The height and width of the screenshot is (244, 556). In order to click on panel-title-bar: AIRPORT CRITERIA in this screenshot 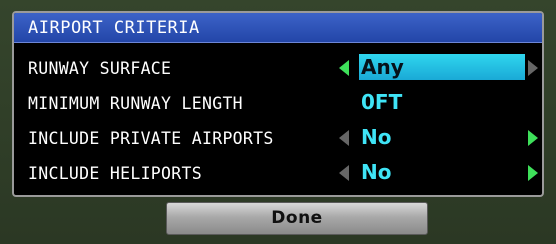, I will do `click(278, 28)`.